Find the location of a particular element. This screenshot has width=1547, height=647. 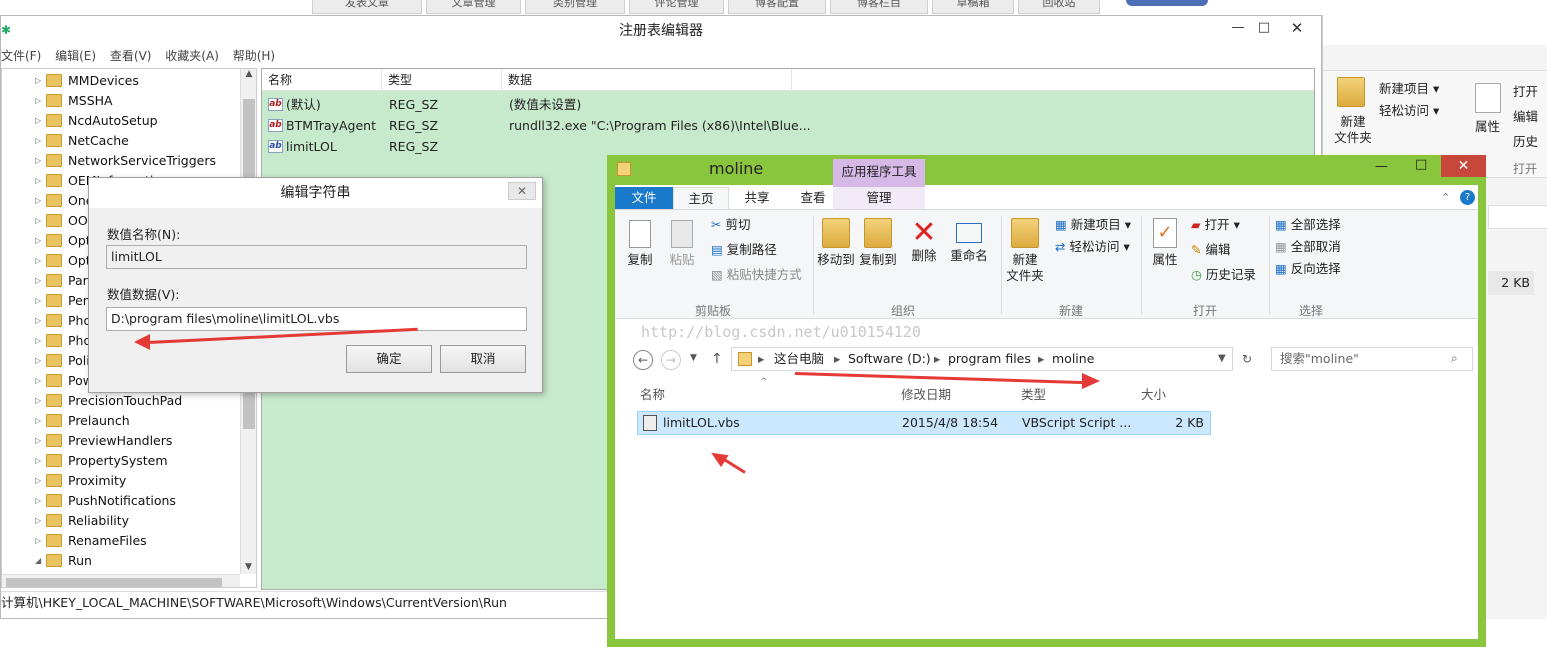

search-icon: ⌕ is located at coordinates (1454, 358).